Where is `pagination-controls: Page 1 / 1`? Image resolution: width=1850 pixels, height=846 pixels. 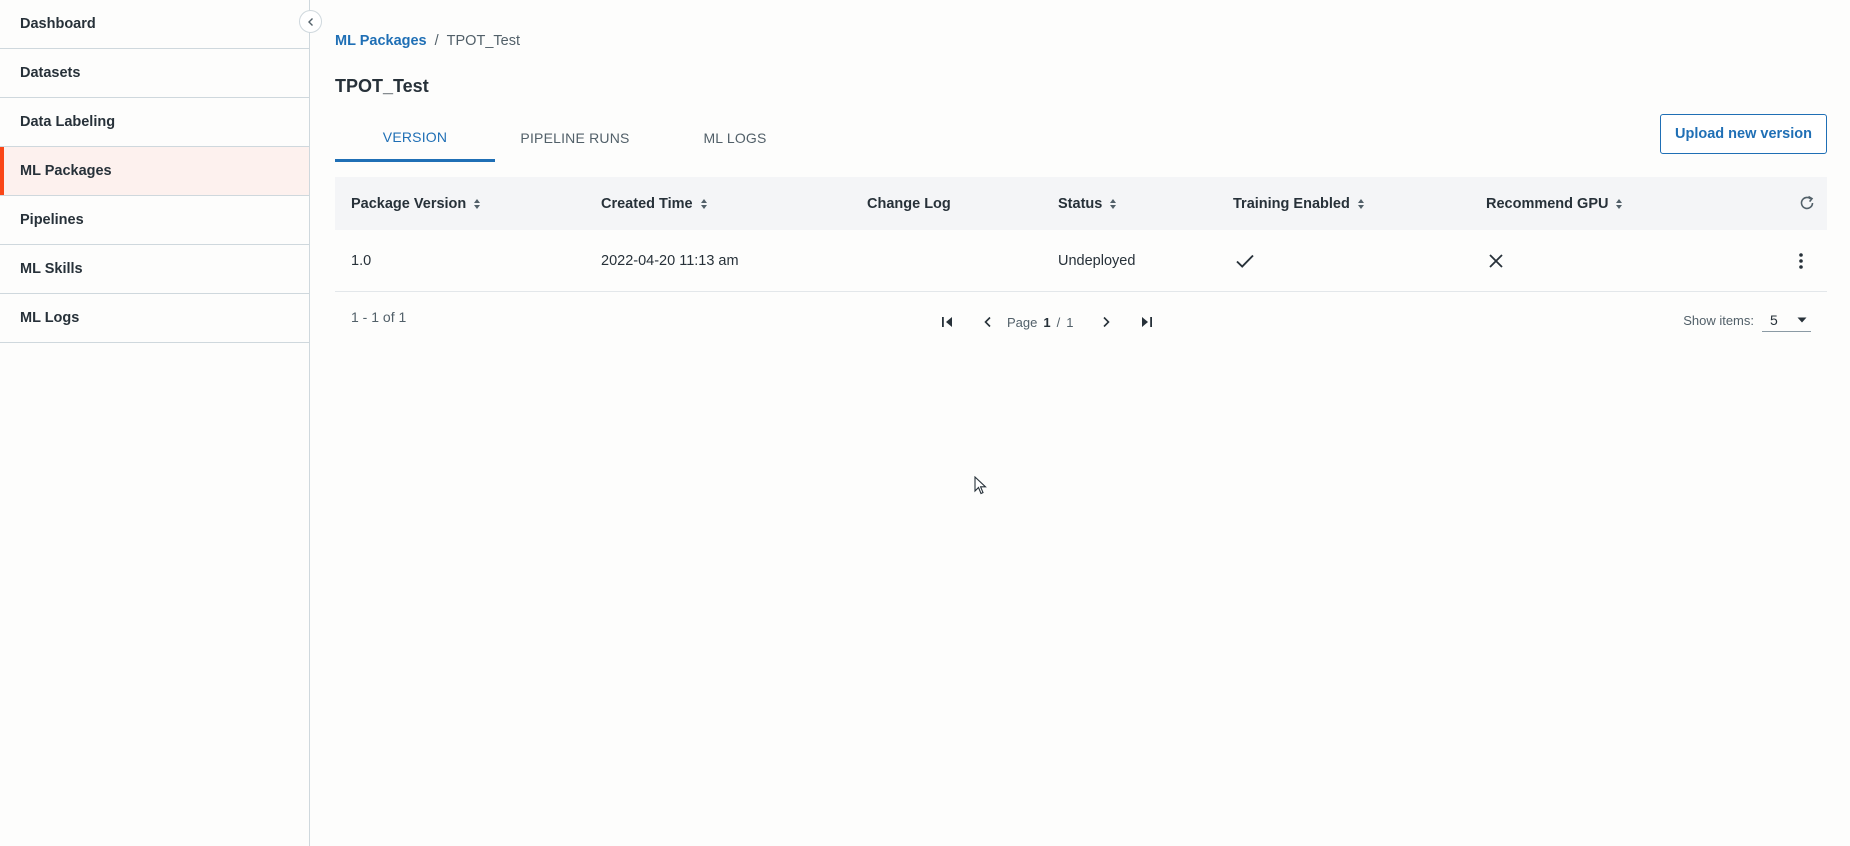 pagination-controls: Page 1 / 1 is located at coordinates (1047, 322).